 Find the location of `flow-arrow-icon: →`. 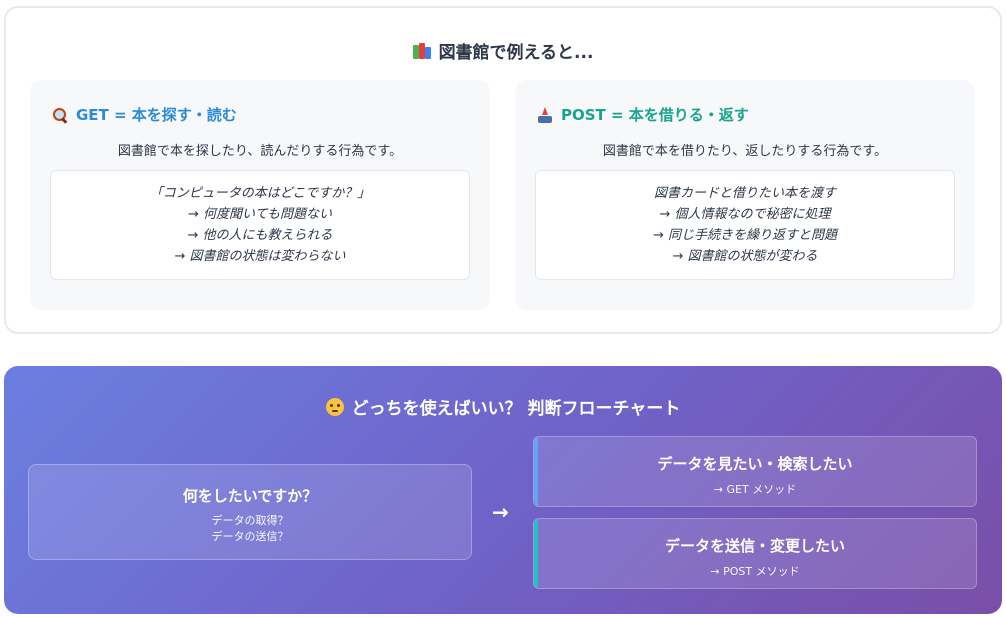

flow-arrow-icon: → is located at coordinates (500, 512).